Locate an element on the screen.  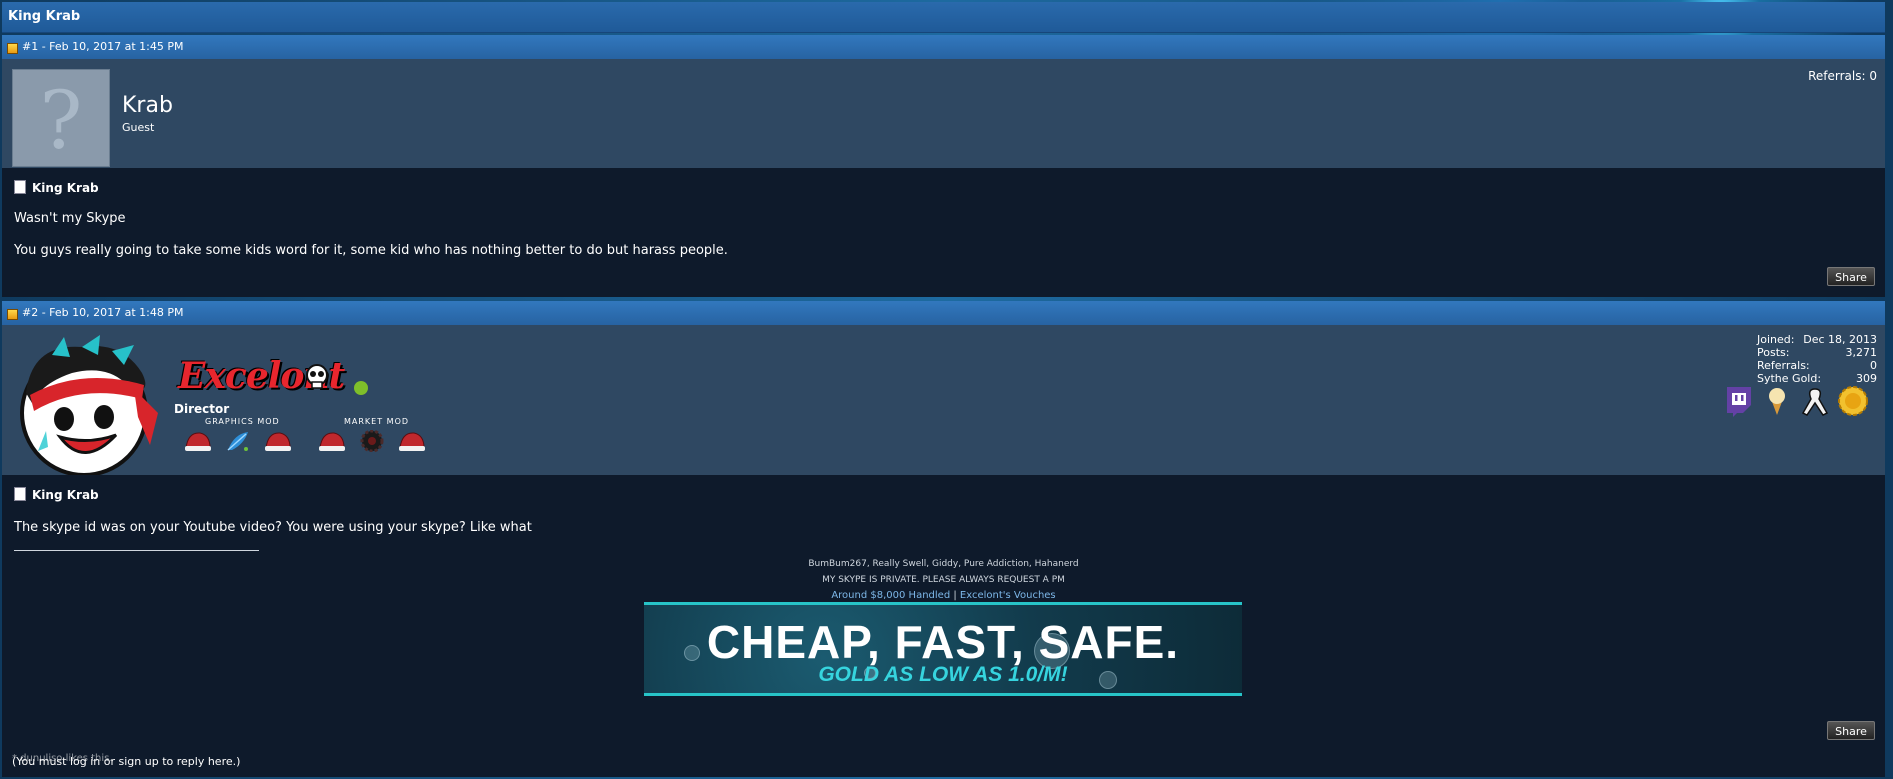
ribbon-icon is located at coordinates (1815, 401).